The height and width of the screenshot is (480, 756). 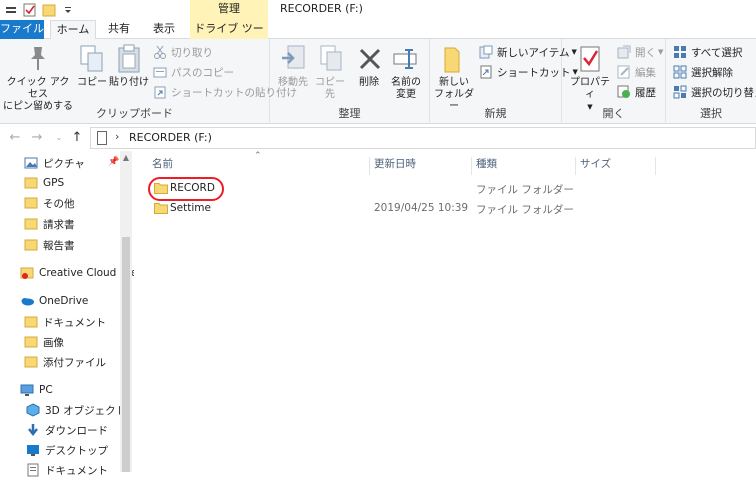 I want to click on invert-selection-button: 選択の切り替え, so click(x=714, y=92).